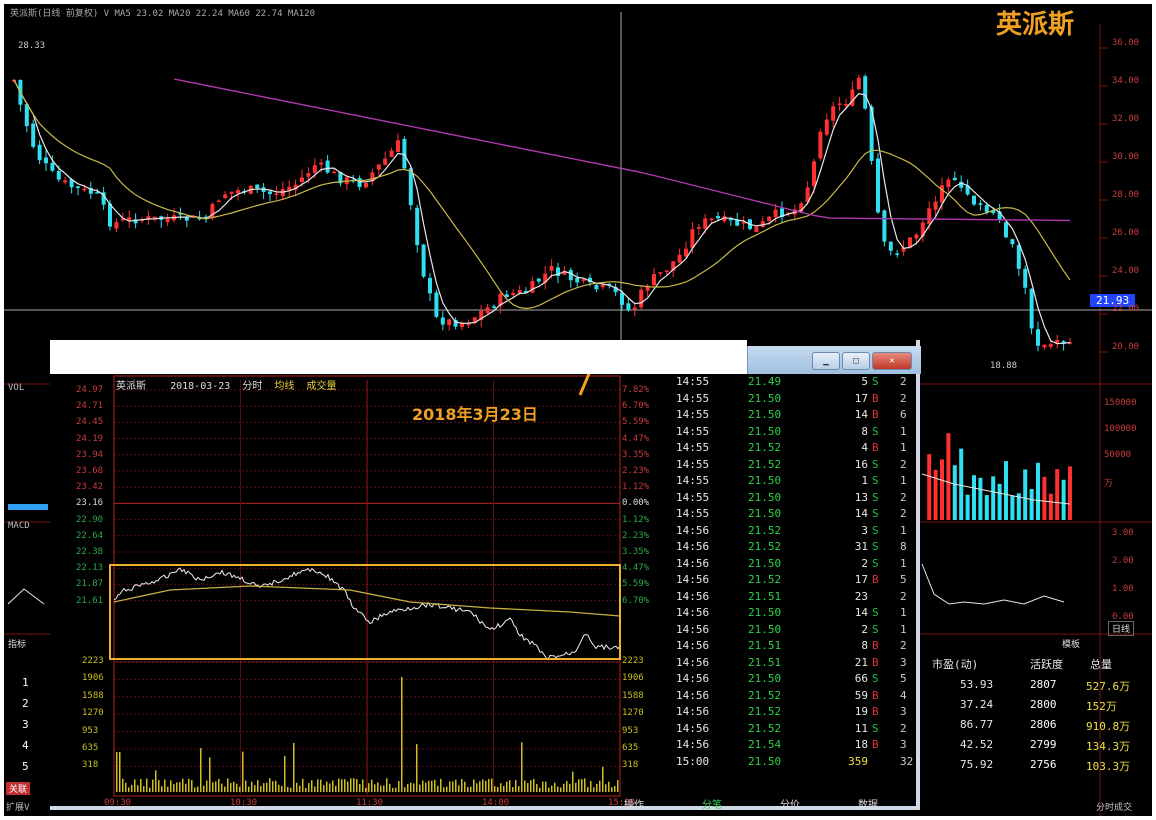 This screenshot has width=1156, height=820. What do you see at coordinates (693, 744) in the screenshot?
I see `tick-cell: 14:56` at bounding box center [693, 744].